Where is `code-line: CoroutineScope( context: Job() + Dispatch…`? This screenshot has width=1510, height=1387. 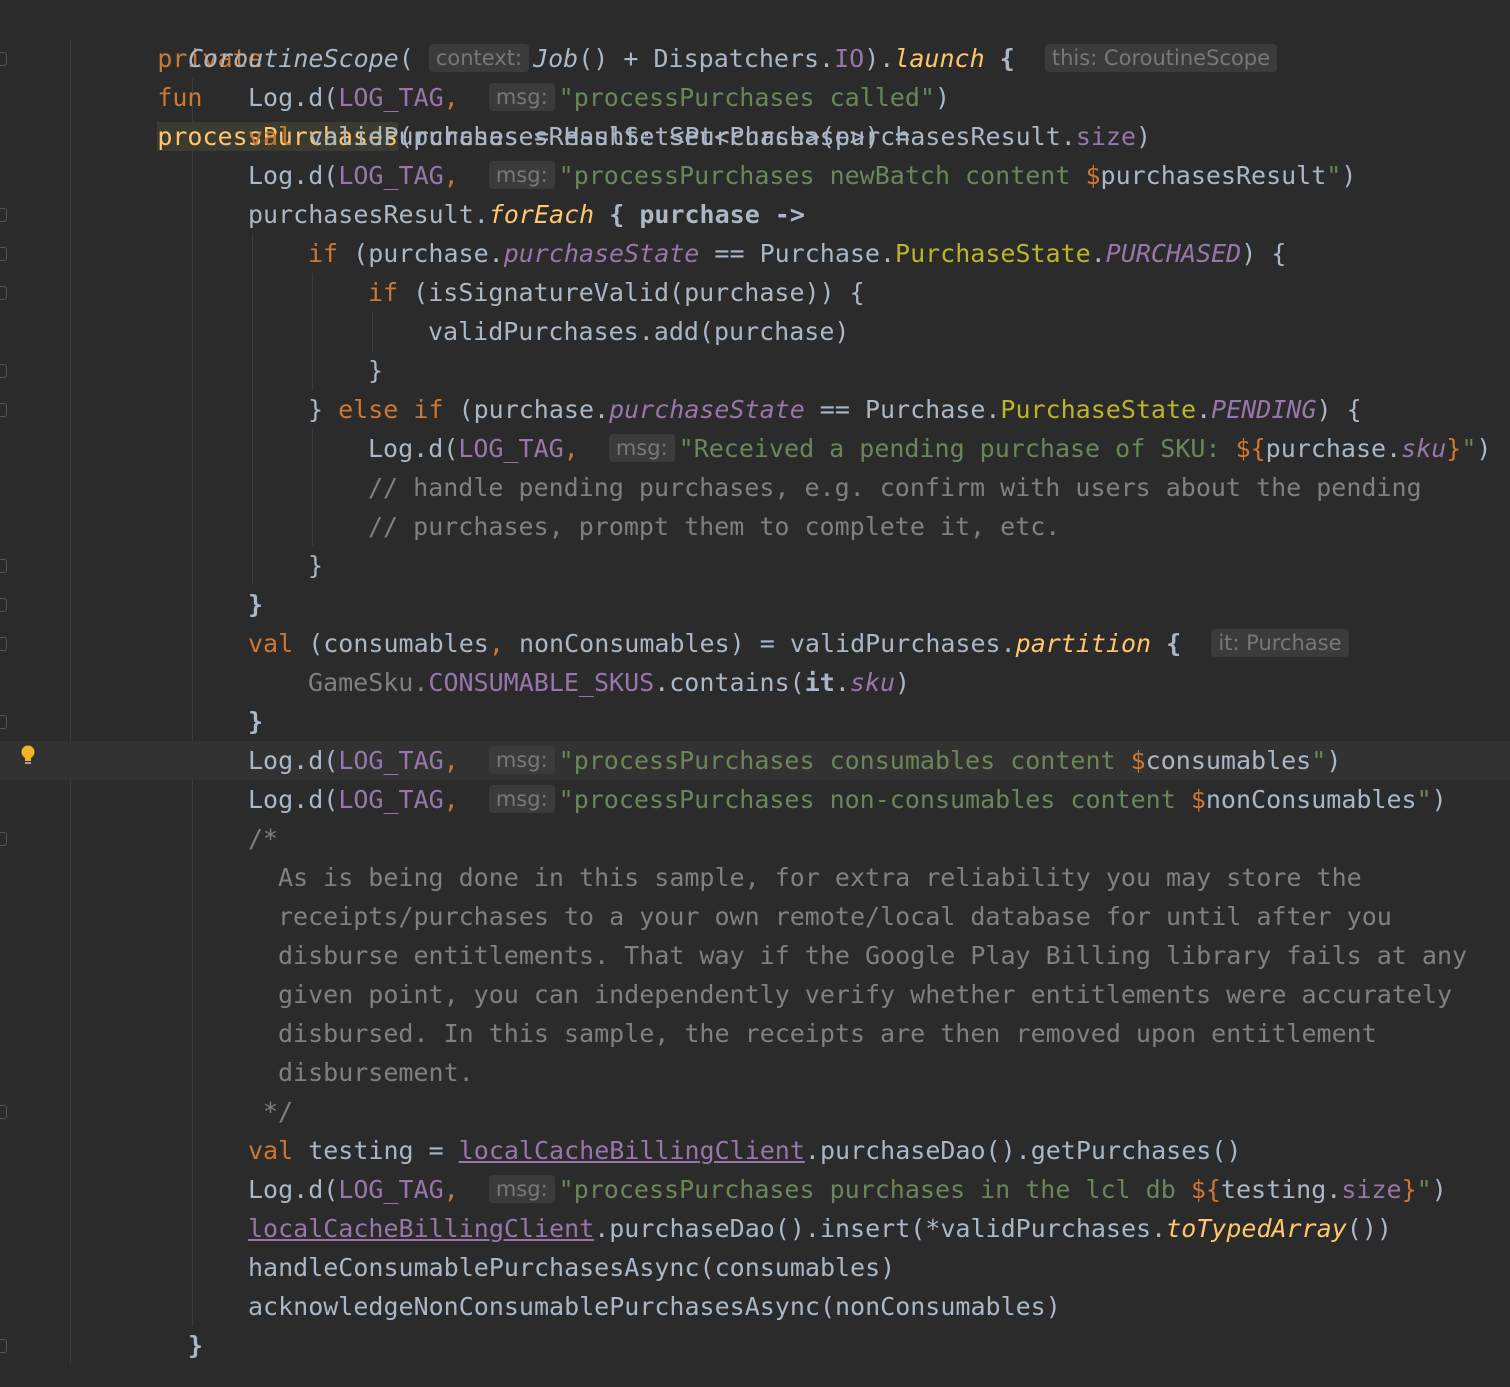 code-line: CoroutineScope( context: Job() + Dispatch… is located at coordinates (755, 58).